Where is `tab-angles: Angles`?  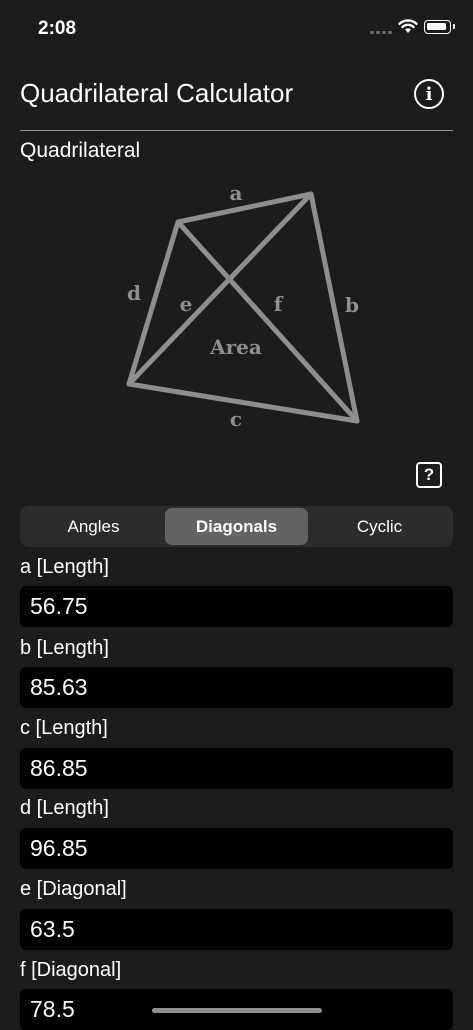
tab-angles: Angles is located at coordinates (93, 526).